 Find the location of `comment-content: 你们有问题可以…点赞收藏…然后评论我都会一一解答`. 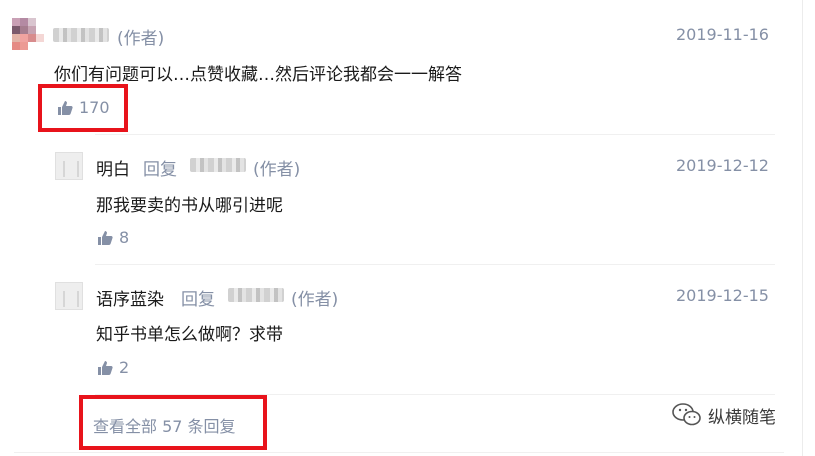

comment-content: 你们有问题可以…点赞收藏…然后评论我都会一一解答 is located at coordinates (258, 75).